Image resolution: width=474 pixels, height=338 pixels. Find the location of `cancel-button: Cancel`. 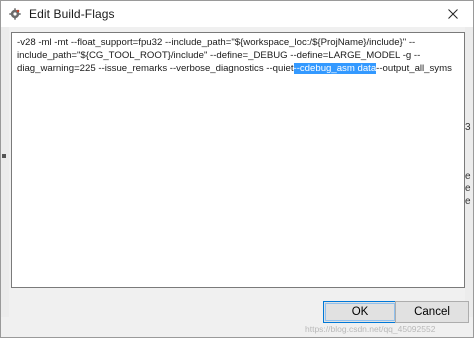

cancel-button: Cancel is located at coordinates (432, 312).